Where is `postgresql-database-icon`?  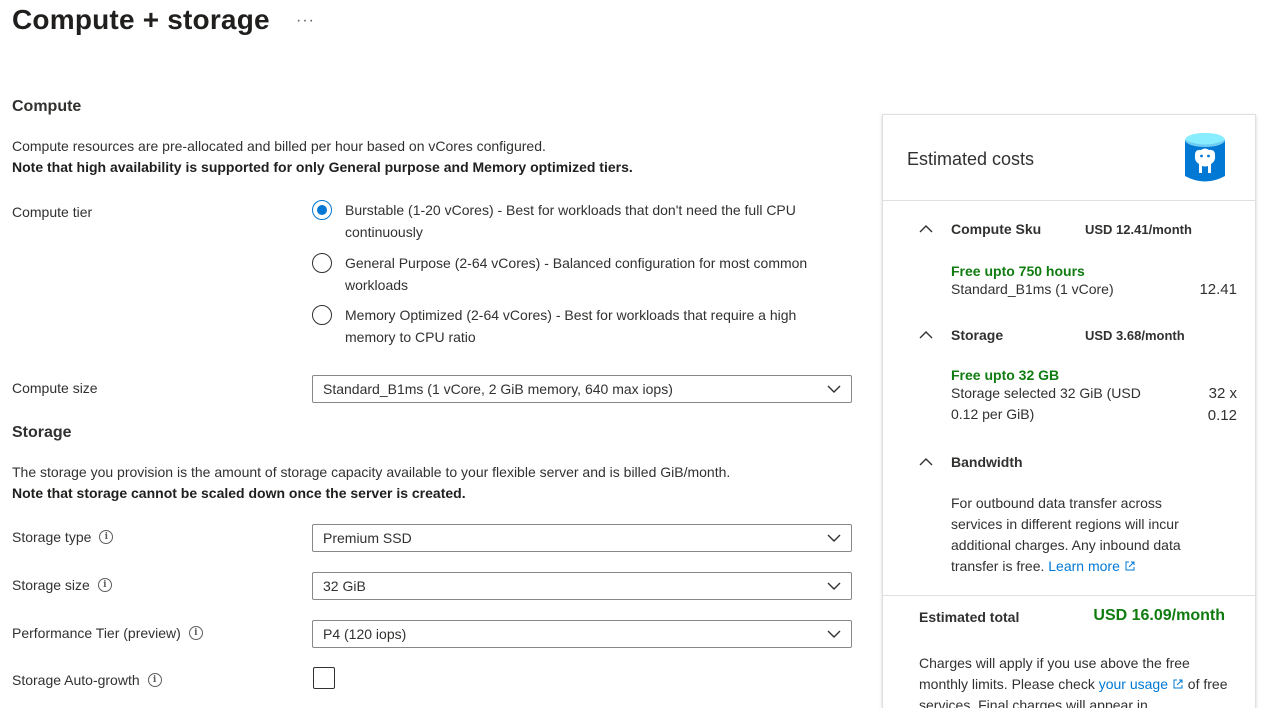 postgresql-database-icon is located at coordinates (1205, 157).